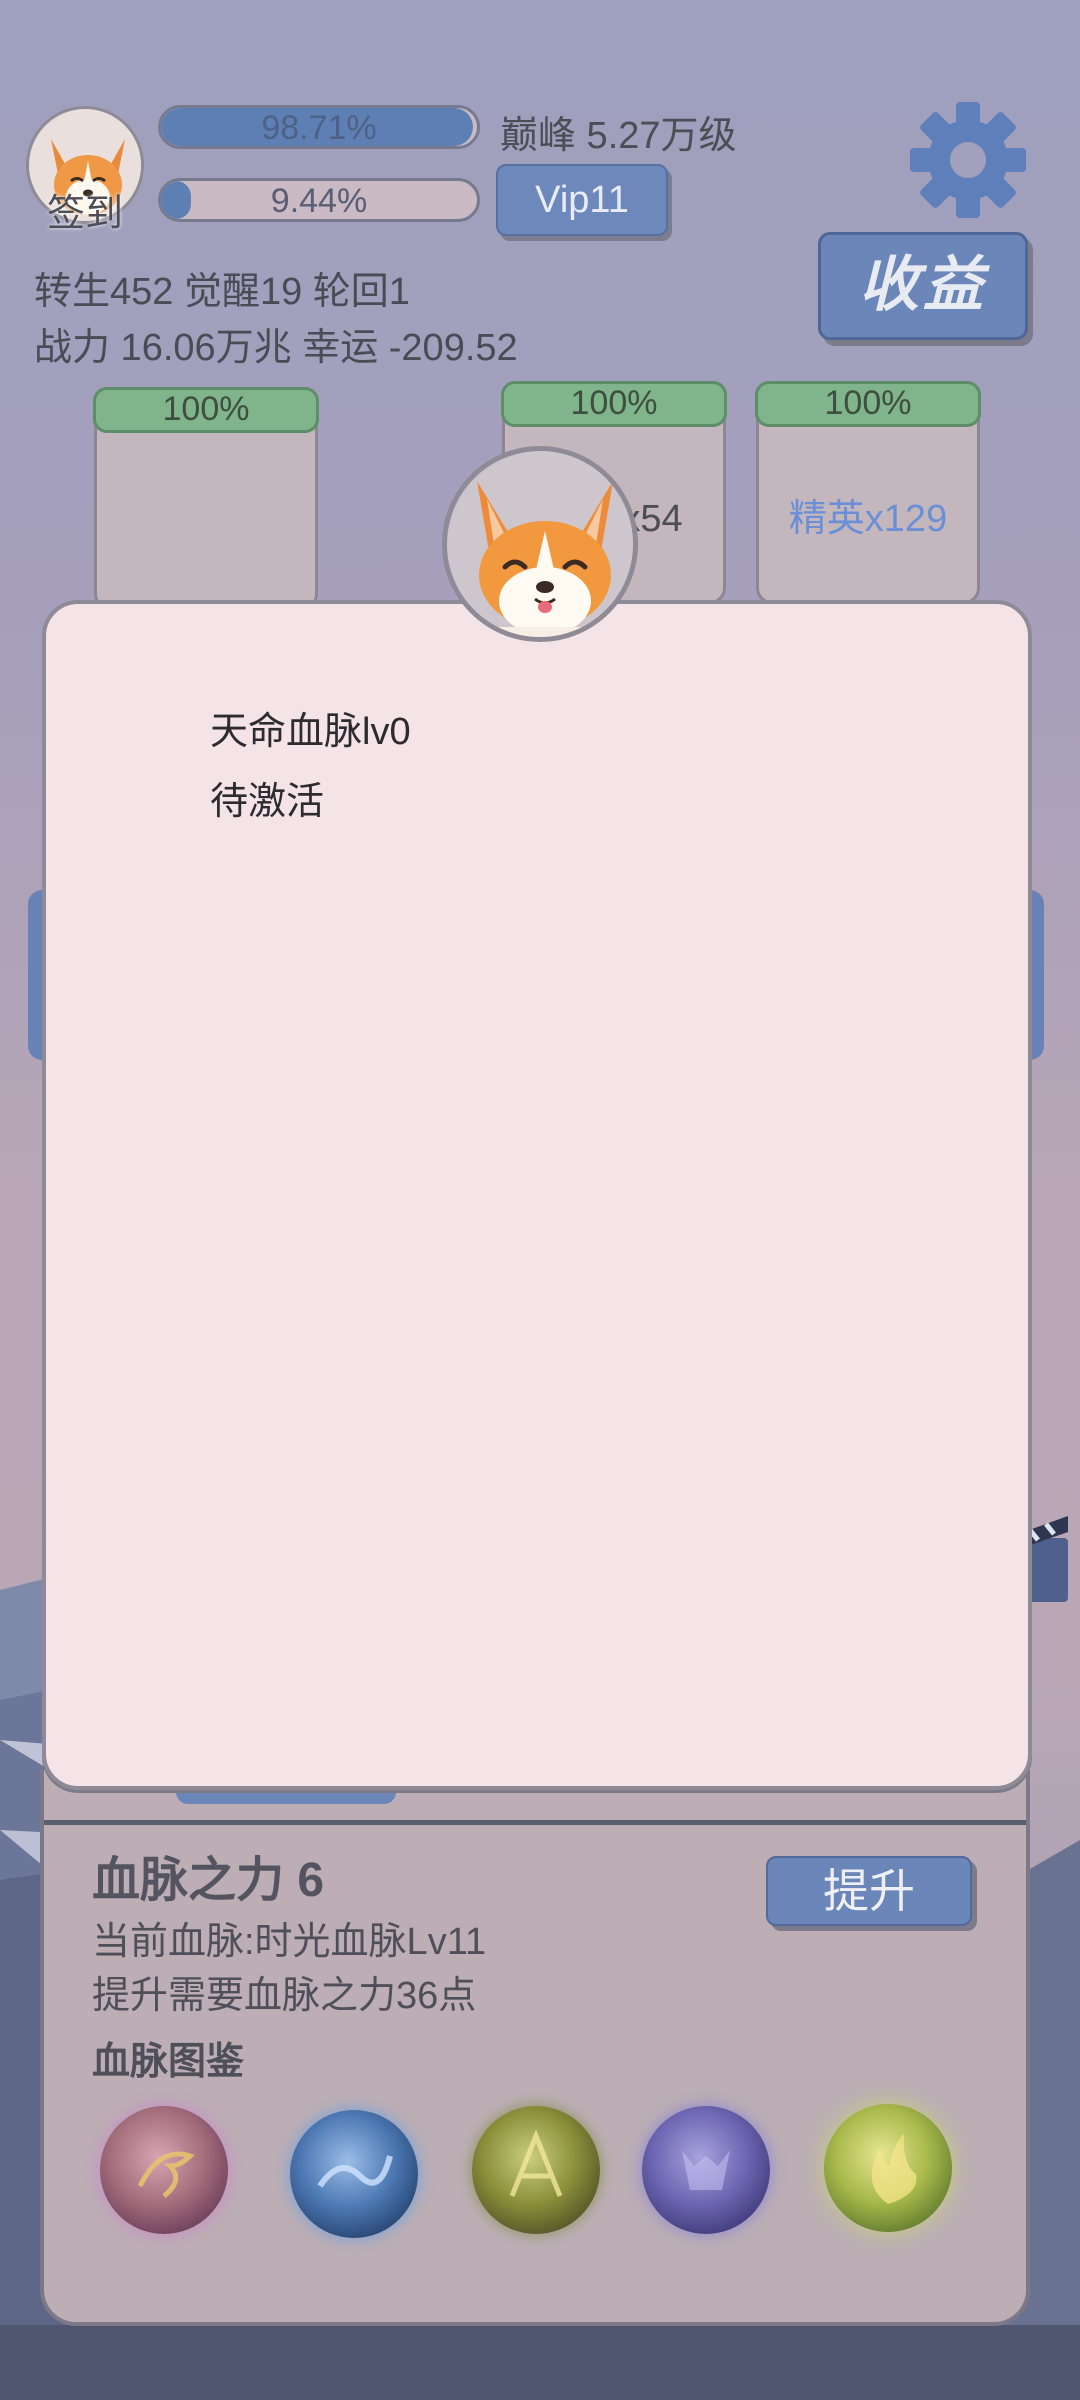 This screenshot has width=1080, height=2400. I want to click on vip-button: Vip11, so click(582, 200).